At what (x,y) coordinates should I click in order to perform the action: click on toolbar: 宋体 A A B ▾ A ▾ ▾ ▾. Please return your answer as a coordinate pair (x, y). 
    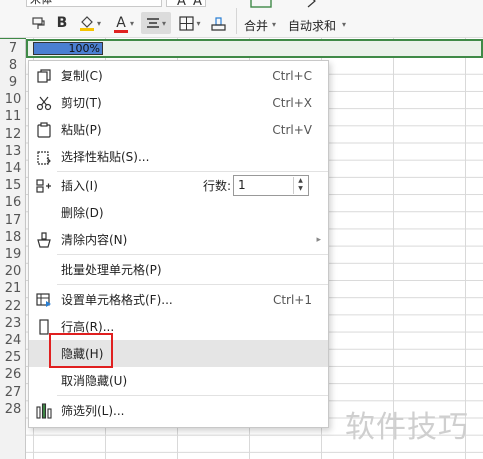
    Looking at the image, I should click on (241, 19).